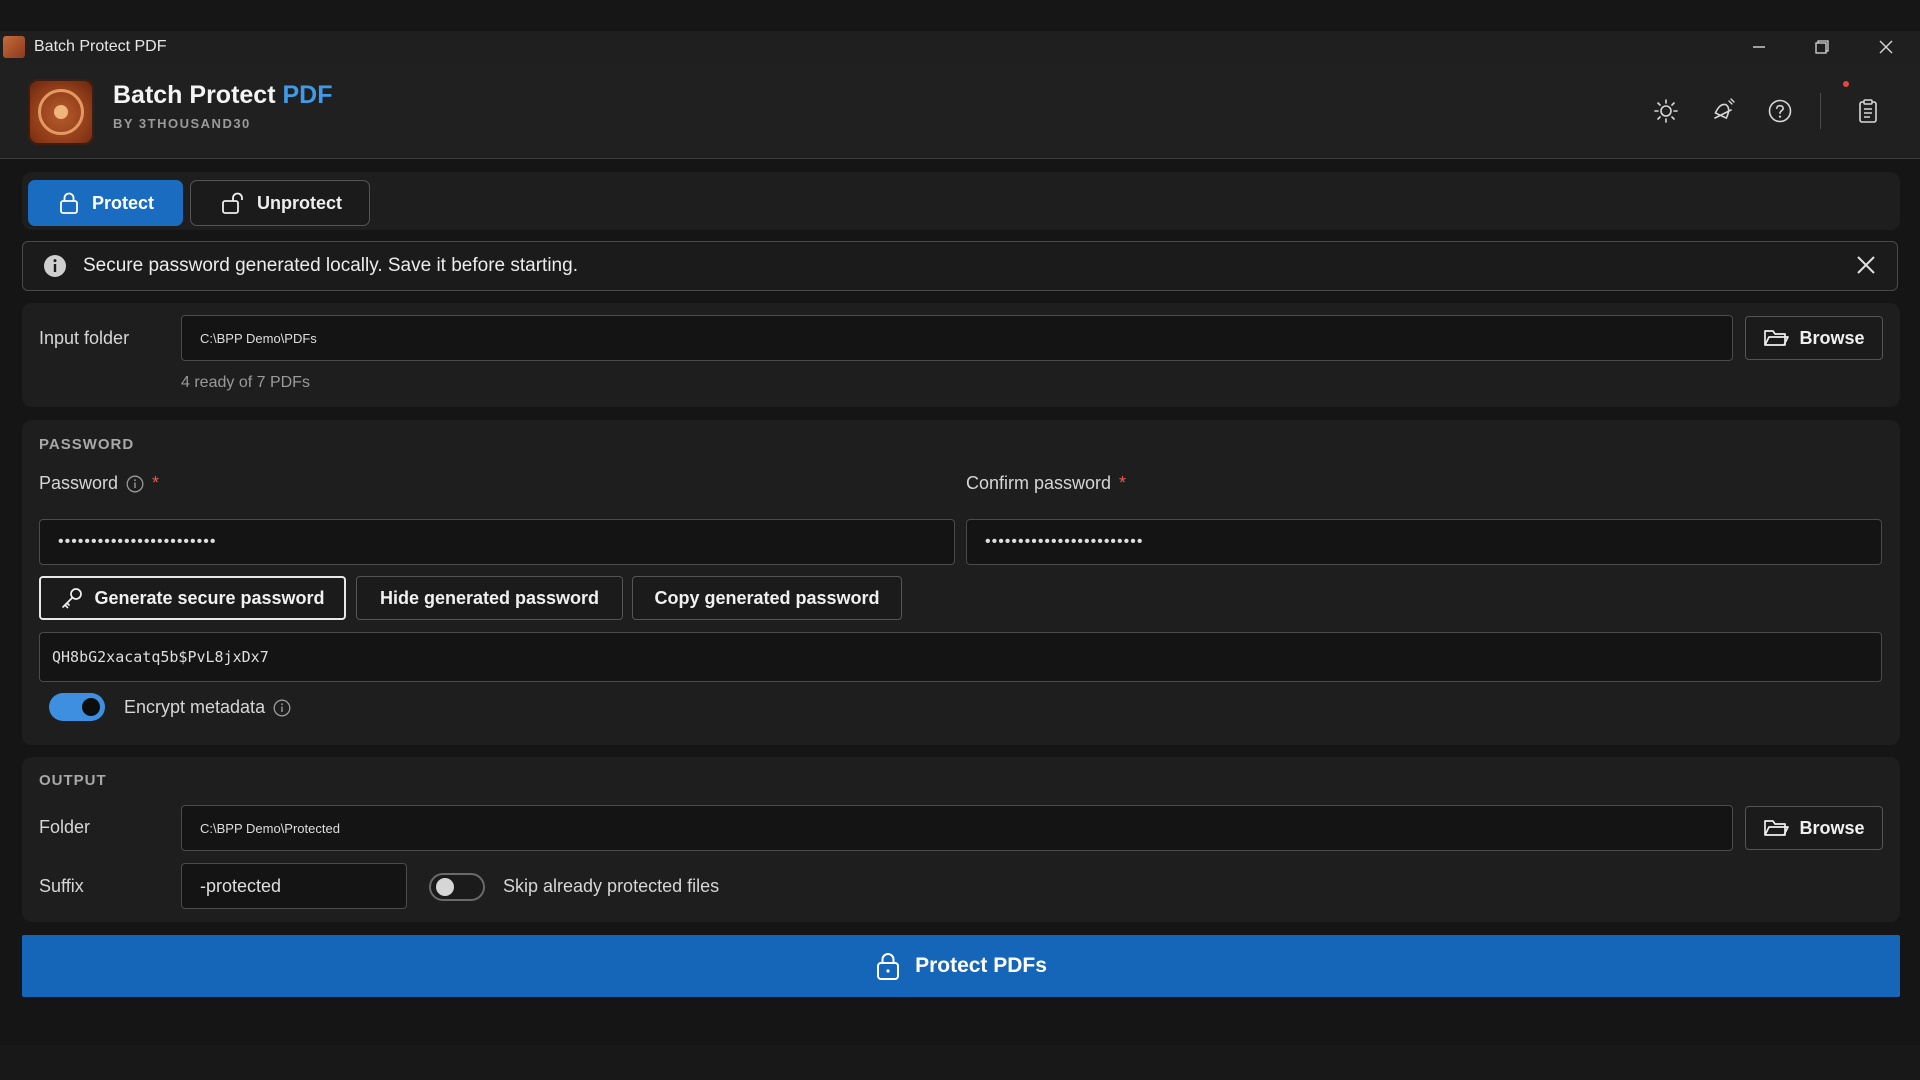 Image resolution: width=1920 pixels, height=1080 pixels. Describe the element at coordinates (87, 444) in the screenshot. I see `password-section-title: PASSWORD` at that location.